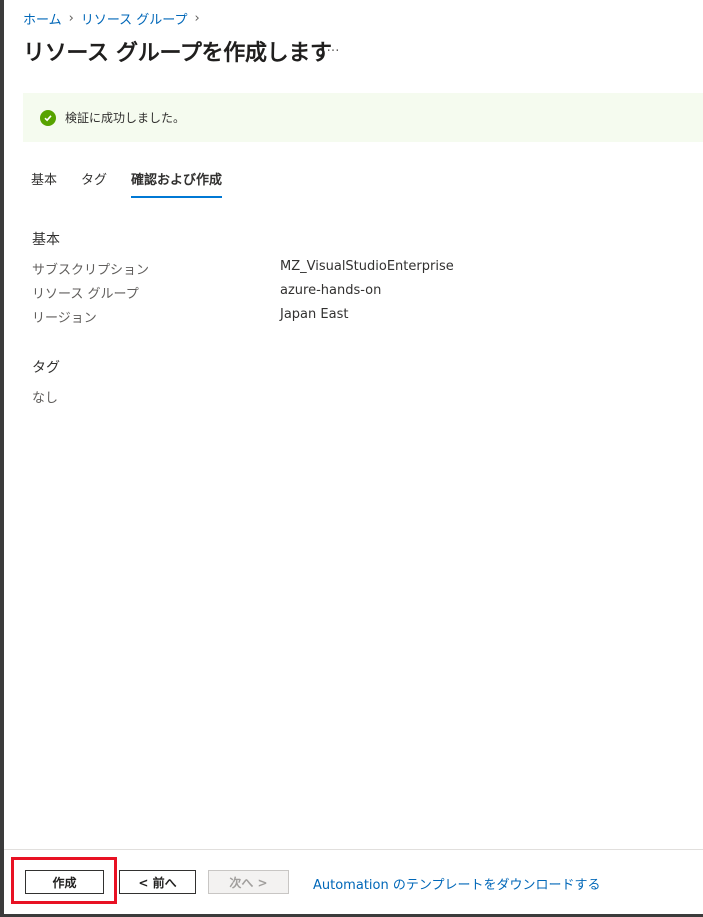 The width and height of the screenshot is (703, 917). I want to click on download-template-link: Automation のテンプレートをダウンロードする, so click(456, 883).